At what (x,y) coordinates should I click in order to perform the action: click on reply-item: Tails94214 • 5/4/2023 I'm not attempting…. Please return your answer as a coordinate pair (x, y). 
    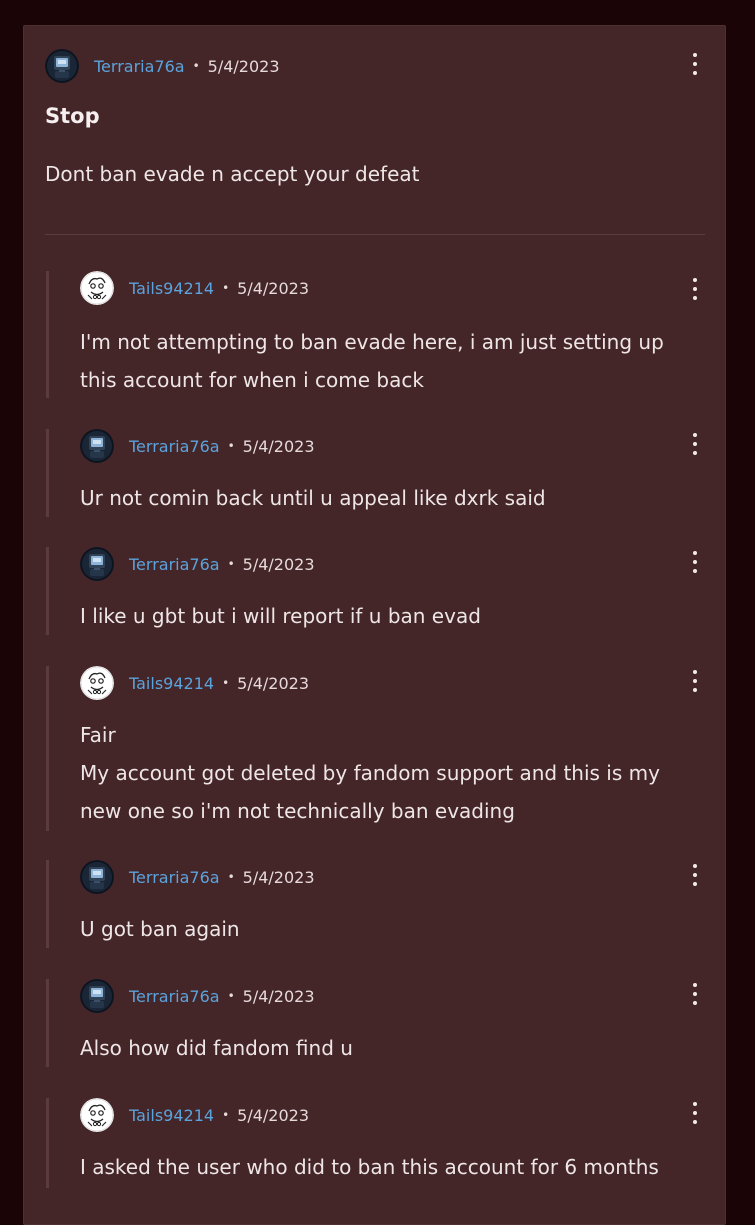
    Looking at the image, I should click on (376, 334).